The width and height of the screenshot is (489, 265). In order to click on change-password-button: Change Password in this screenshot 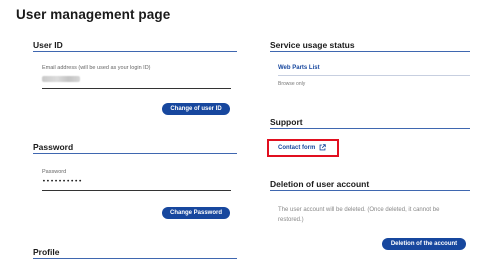, I will do `click(196, 213)`.